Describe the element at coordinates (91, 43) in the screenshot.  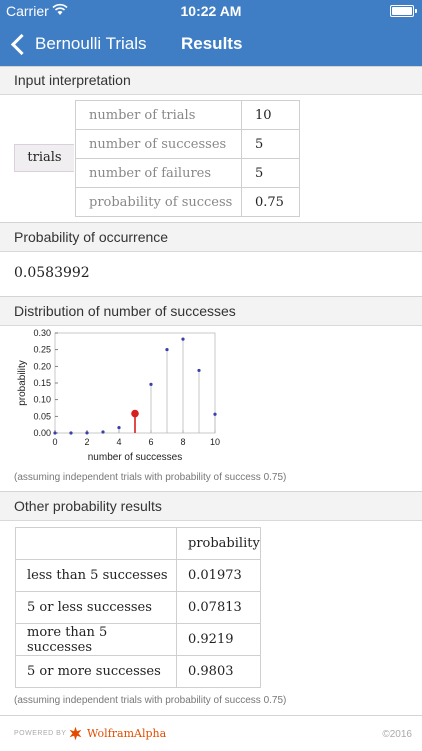
I see `back-button-label: Bernoulli Trials` at that location.